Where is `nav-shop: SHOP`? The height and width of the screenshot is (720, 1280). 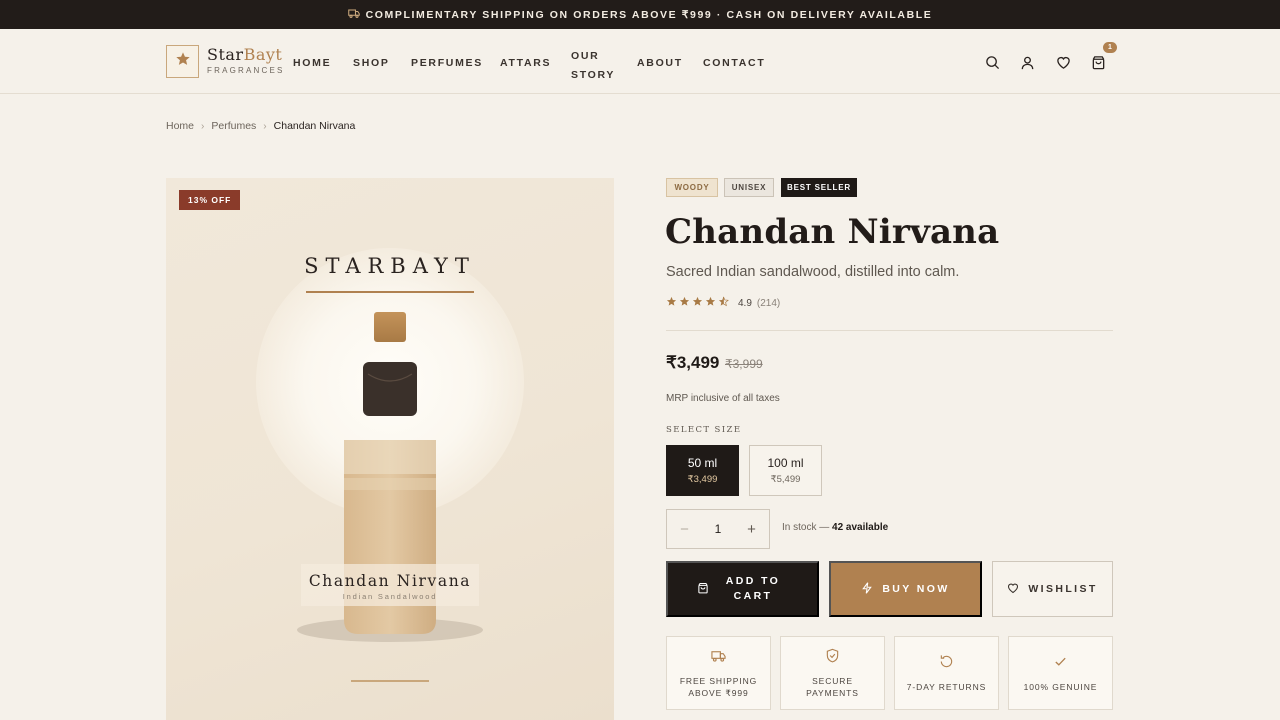 nav-shop: SHOP is located at coordinates (371, 63).